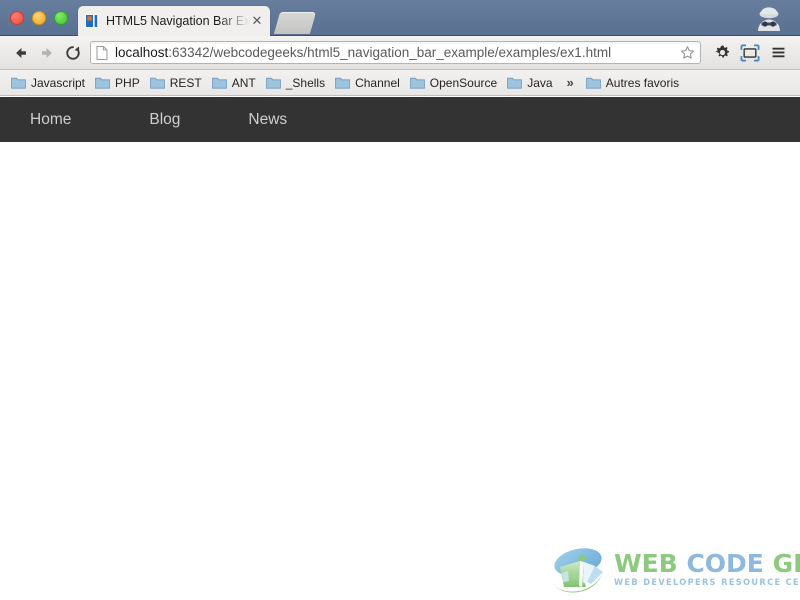 Image resolution: width=800 pixels, height=600 pixels. I want to click on bookmark-php: PHP, so click(118, 83).